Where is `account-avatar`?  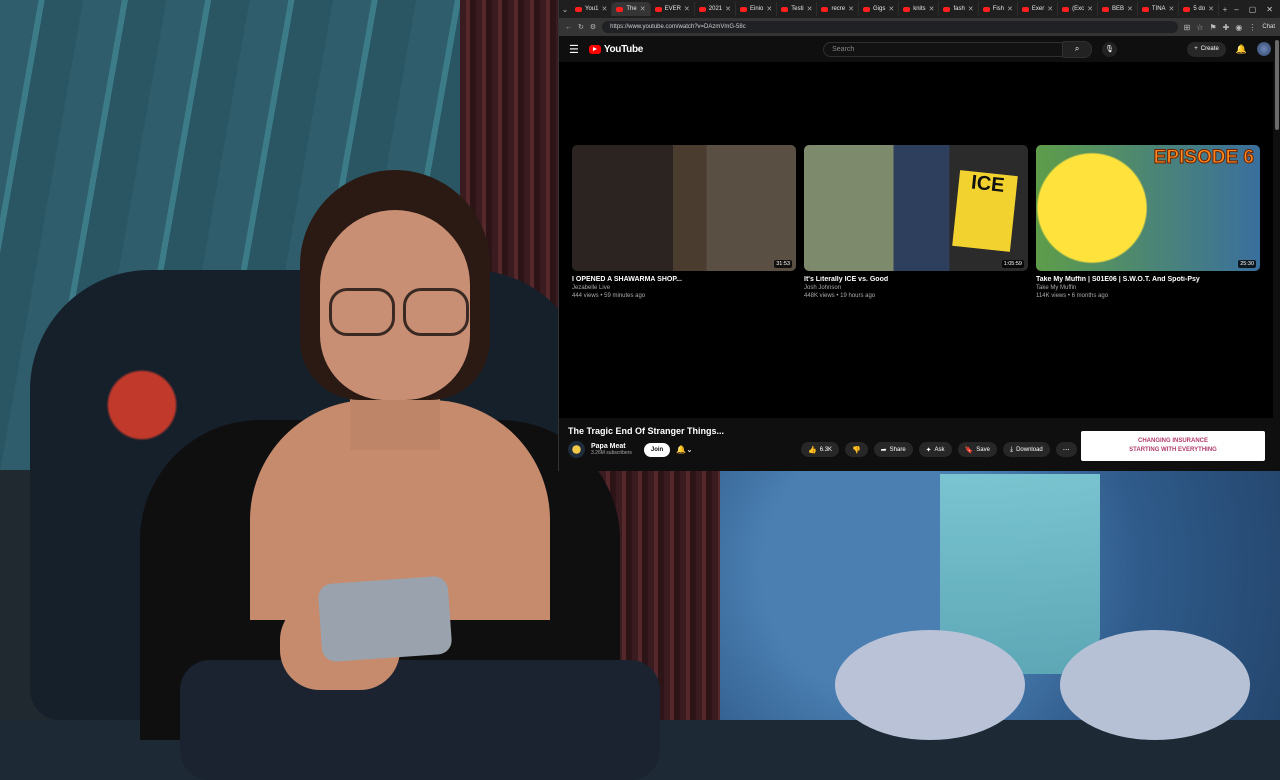 account-avatar is located at coordinates (1264, 49).